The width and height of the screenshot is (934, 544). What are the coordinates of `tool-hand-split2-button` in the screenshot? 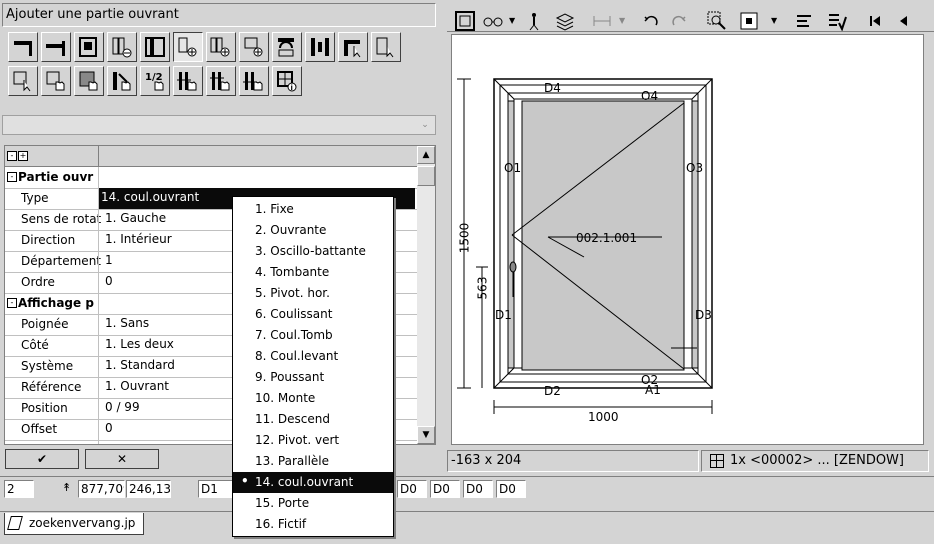 It's located at (221, 81).